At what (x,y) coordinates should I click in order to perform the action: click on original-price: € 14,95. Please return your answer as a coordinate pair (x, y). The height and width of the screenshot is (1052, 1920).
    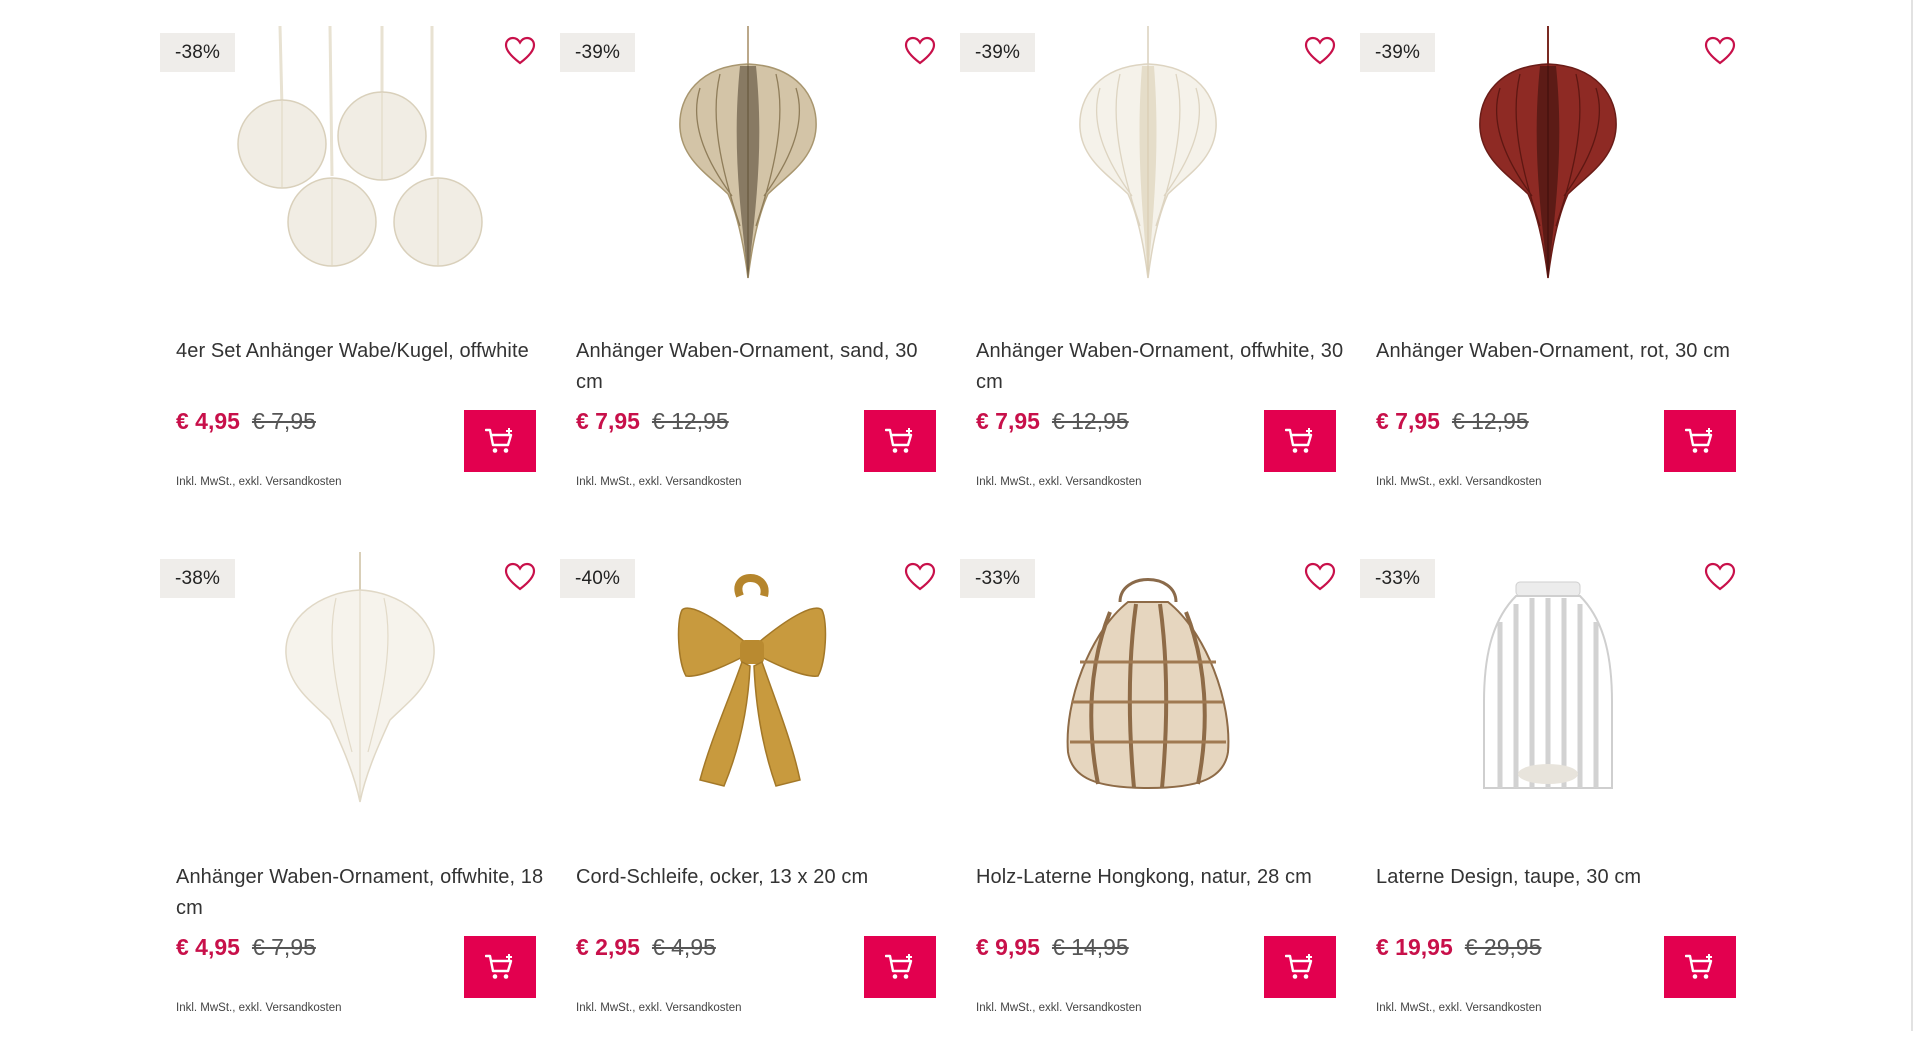
    Looking at the image, I should click on (1090, 947).